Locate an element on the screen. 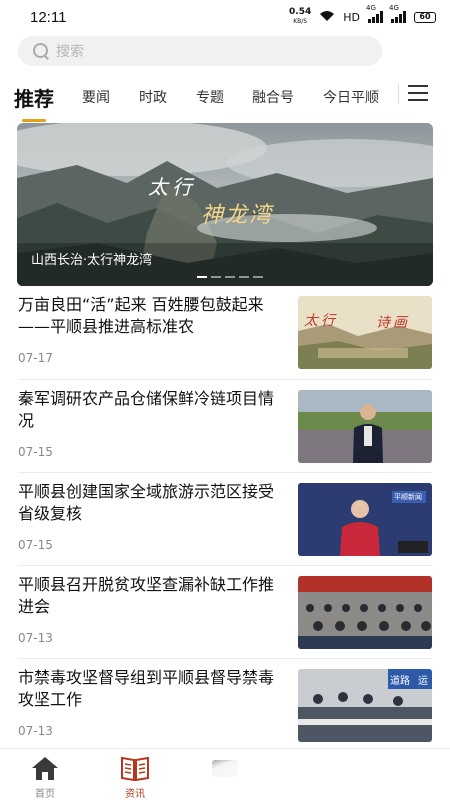 Image resolution: width=450 pixels, height=800 pixels. news-title: 市禁毒攻坚督导组到平顺县督导禁毒攻坚工作 is located at coordinates (146, 688).